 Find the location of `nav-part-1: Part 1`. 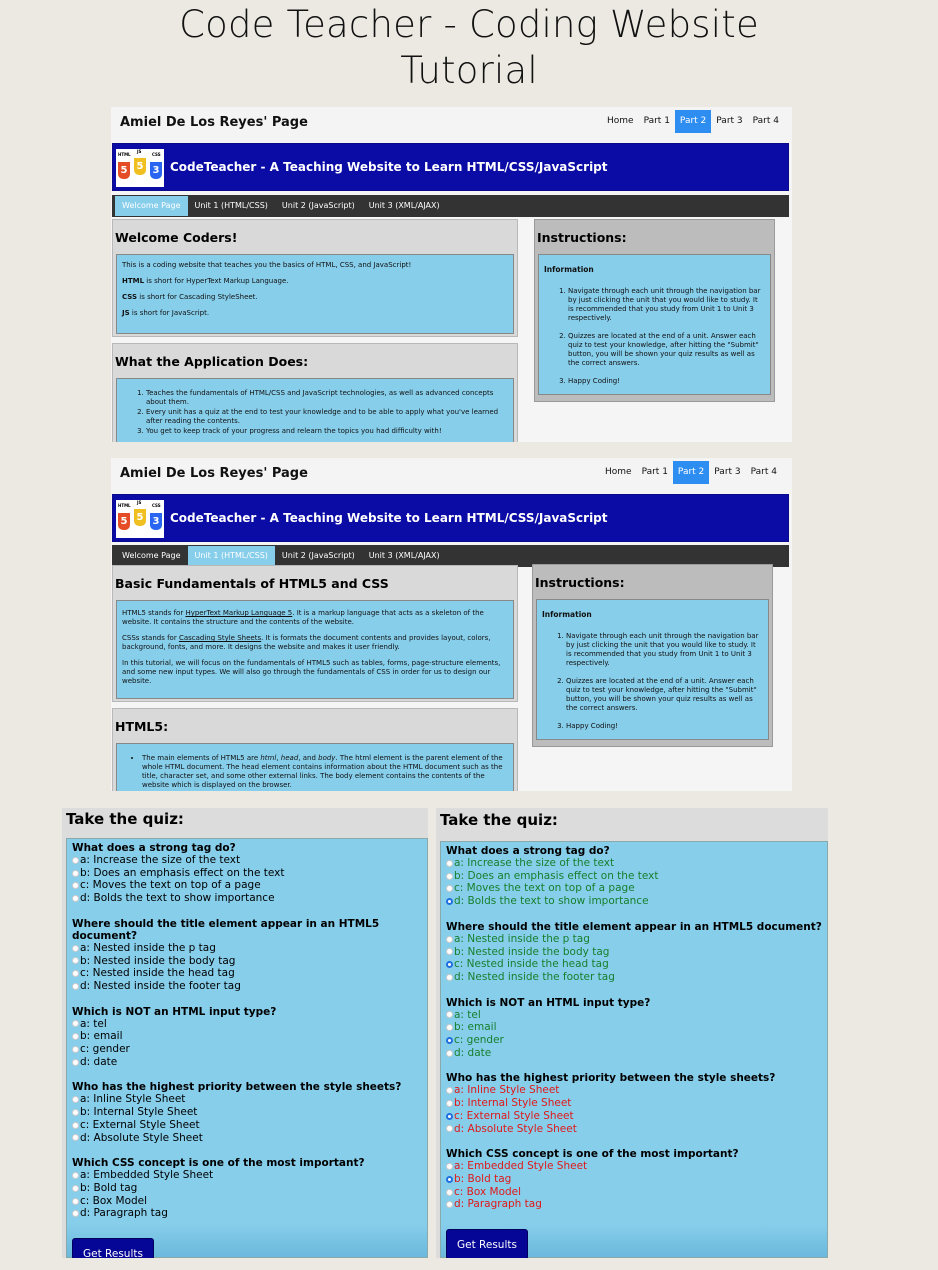

nav-part-1: Part 1 is located at coordinates (657, 121).